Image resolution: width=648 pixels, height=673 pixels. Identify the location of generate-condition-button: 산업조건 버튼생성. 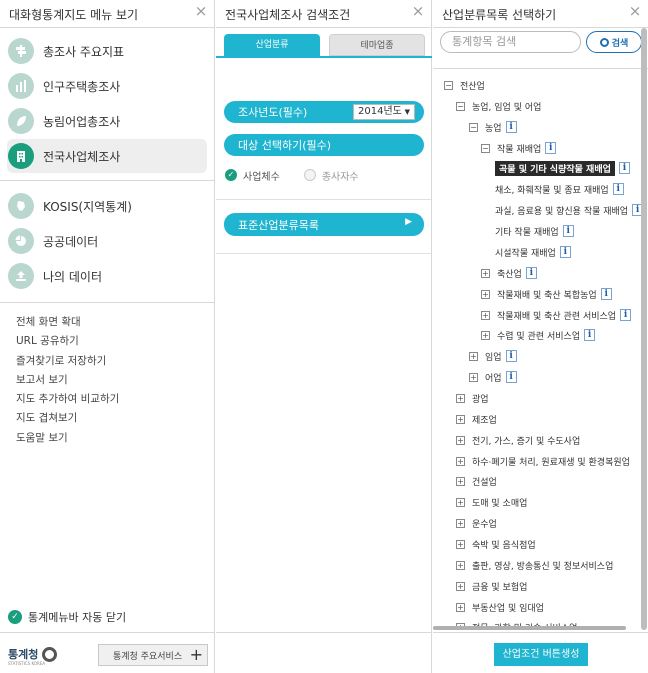
(541, 654).